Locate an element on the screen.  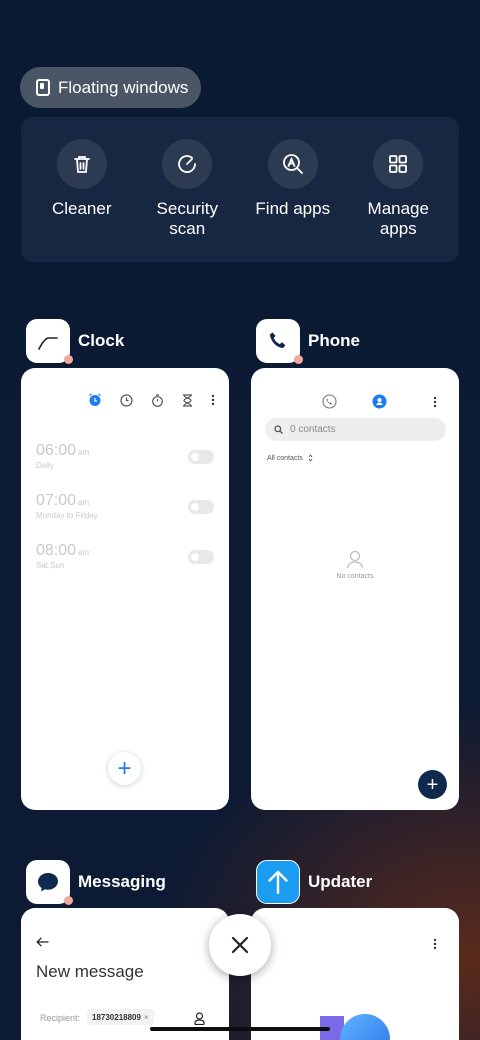
add-alarm-button: + is located at coordinates (124, 768).